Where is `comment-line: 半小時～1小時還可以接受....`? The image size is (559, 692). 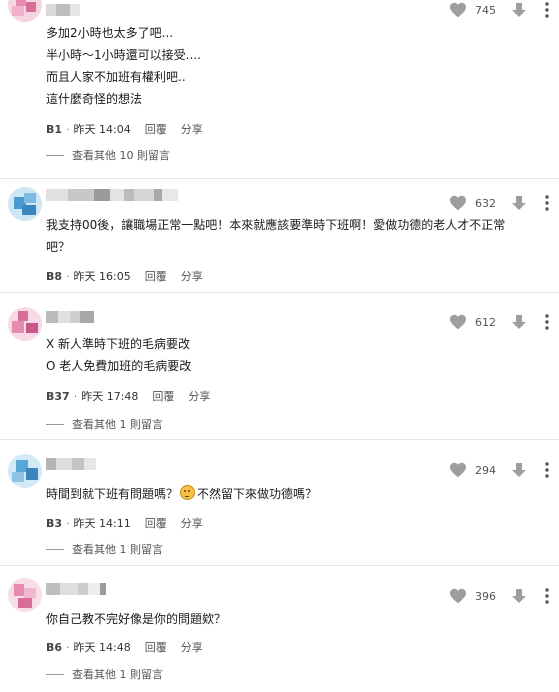 comment-line: 半小時～1小時還可以接受.... is located at coordinates (123, 55).